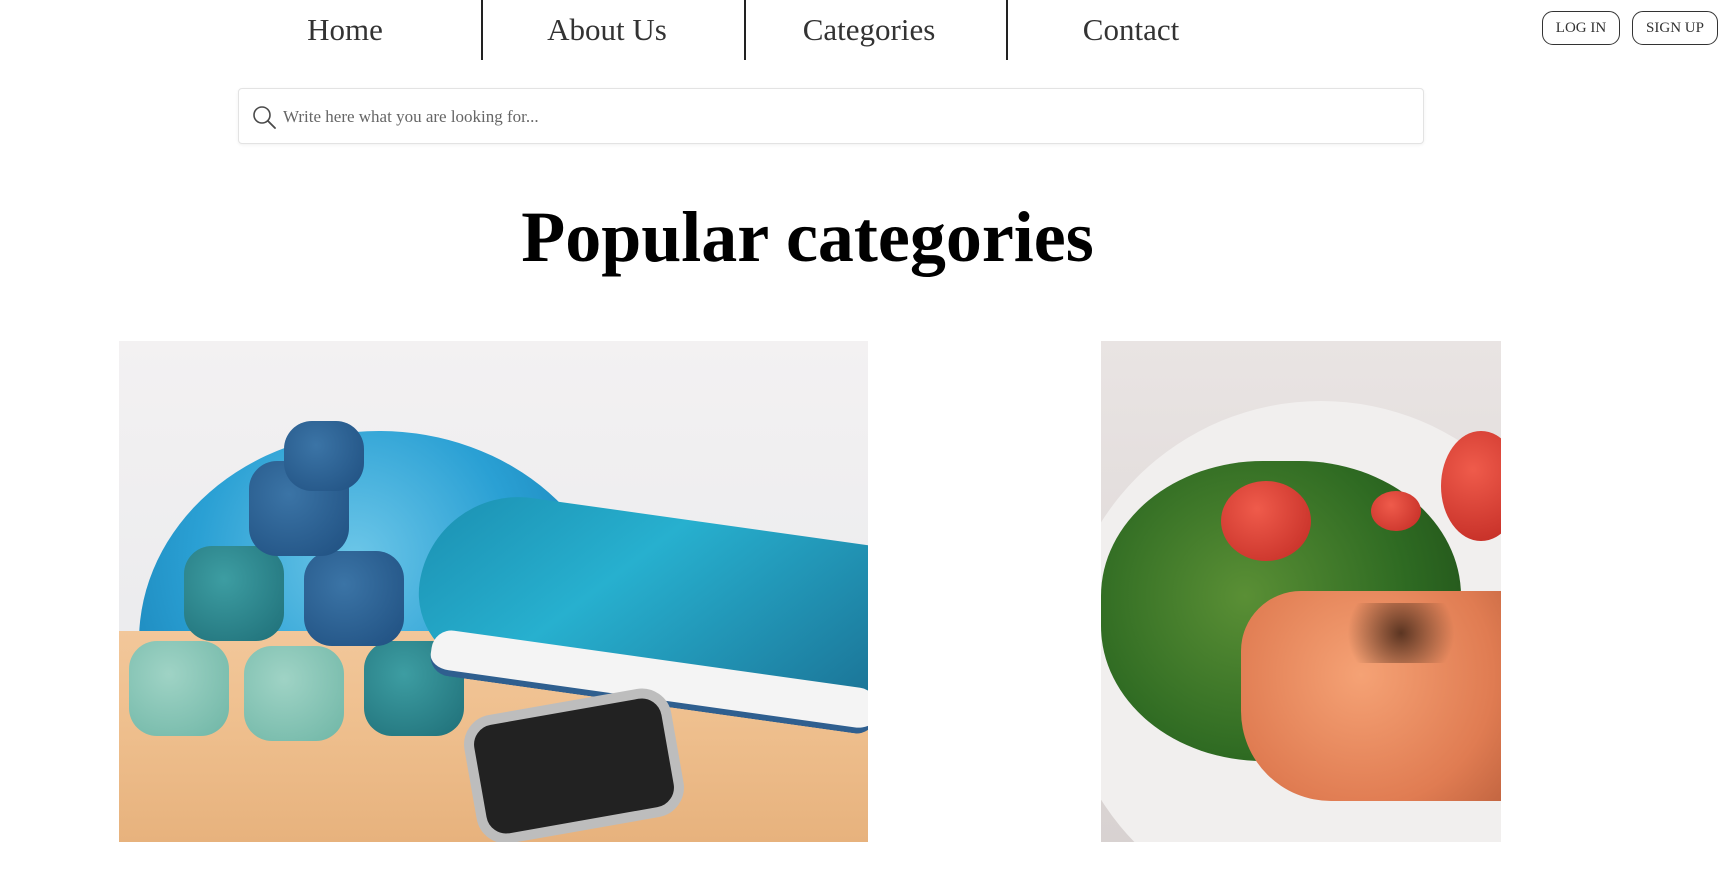 The width and height of the screenshot is (1722, 888). What do you see at coordinates (807, 237) in the screenshot?
I see `page-title: Popular categories` at bounding box center [807, 237].